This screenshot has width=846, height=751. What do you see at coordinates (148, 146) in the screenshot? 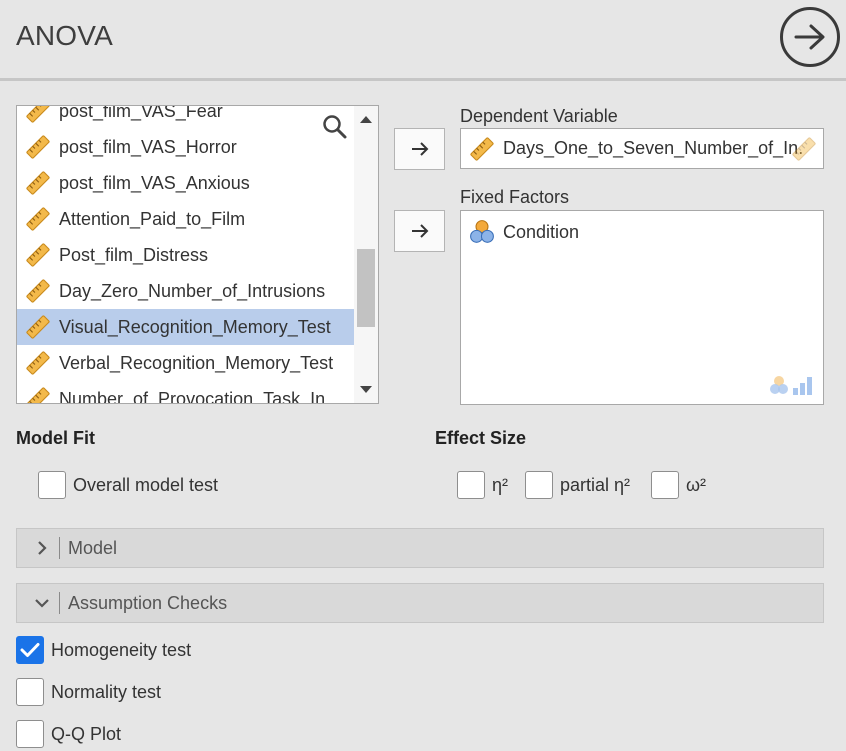
I see `variable-label: post_film_VAS_Horror` at bounding box center [148, 146].